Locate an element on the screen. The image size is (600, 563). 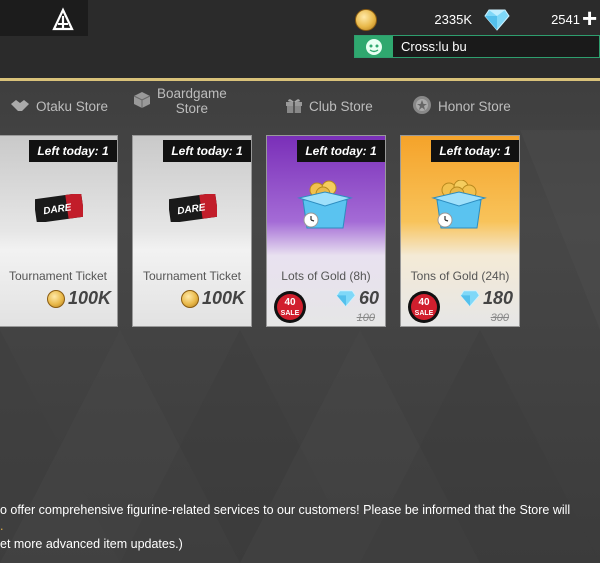
handshake-icon is located at coordinates (20, 106).